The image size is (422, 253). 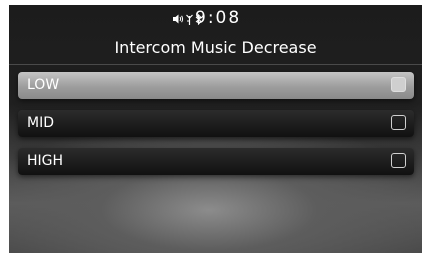 What do you see at coordinates (215, 64) in the screenshot?
I see `title-divider` at bounding box center [215, 64].